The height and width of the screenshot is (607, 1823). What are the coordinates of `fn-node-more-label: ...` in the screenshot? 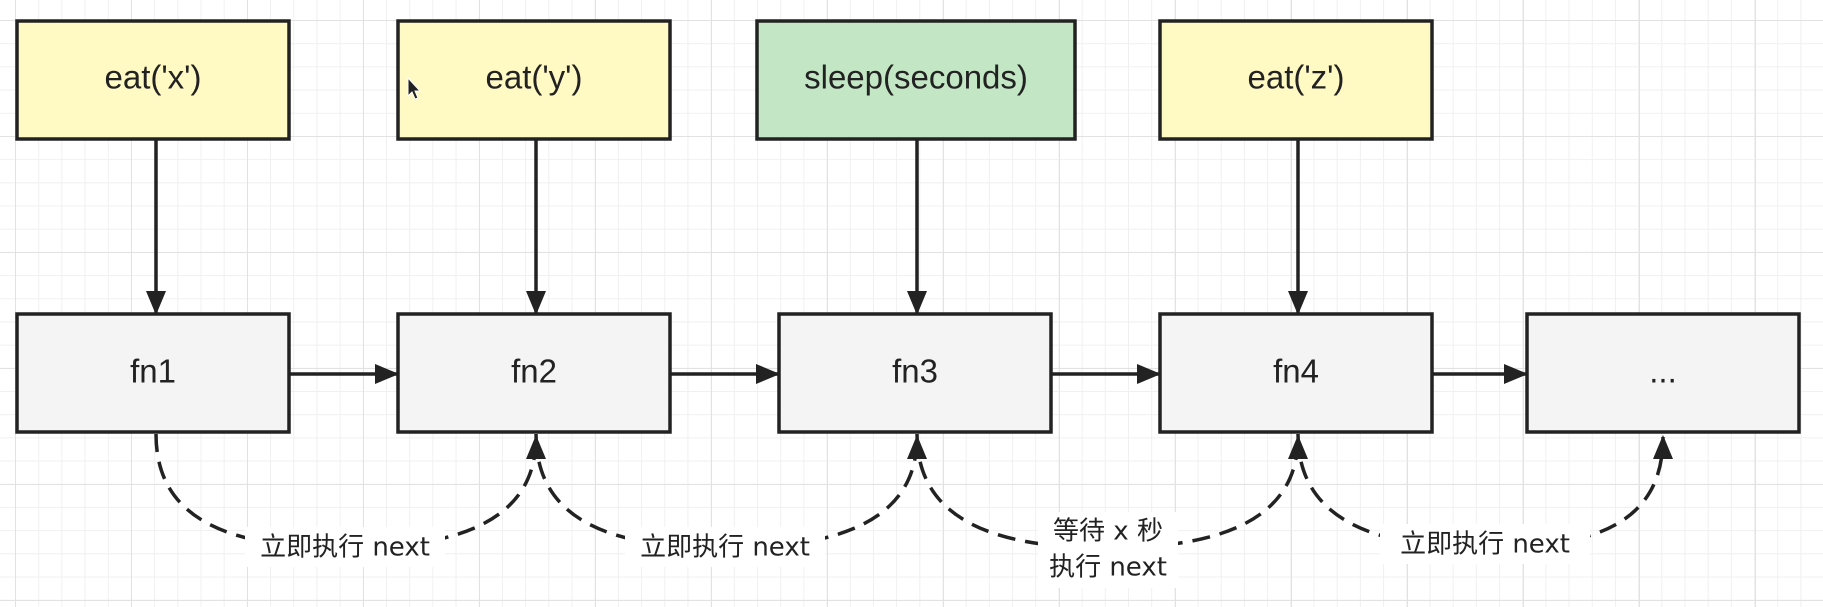 It's located at (1663, 371).